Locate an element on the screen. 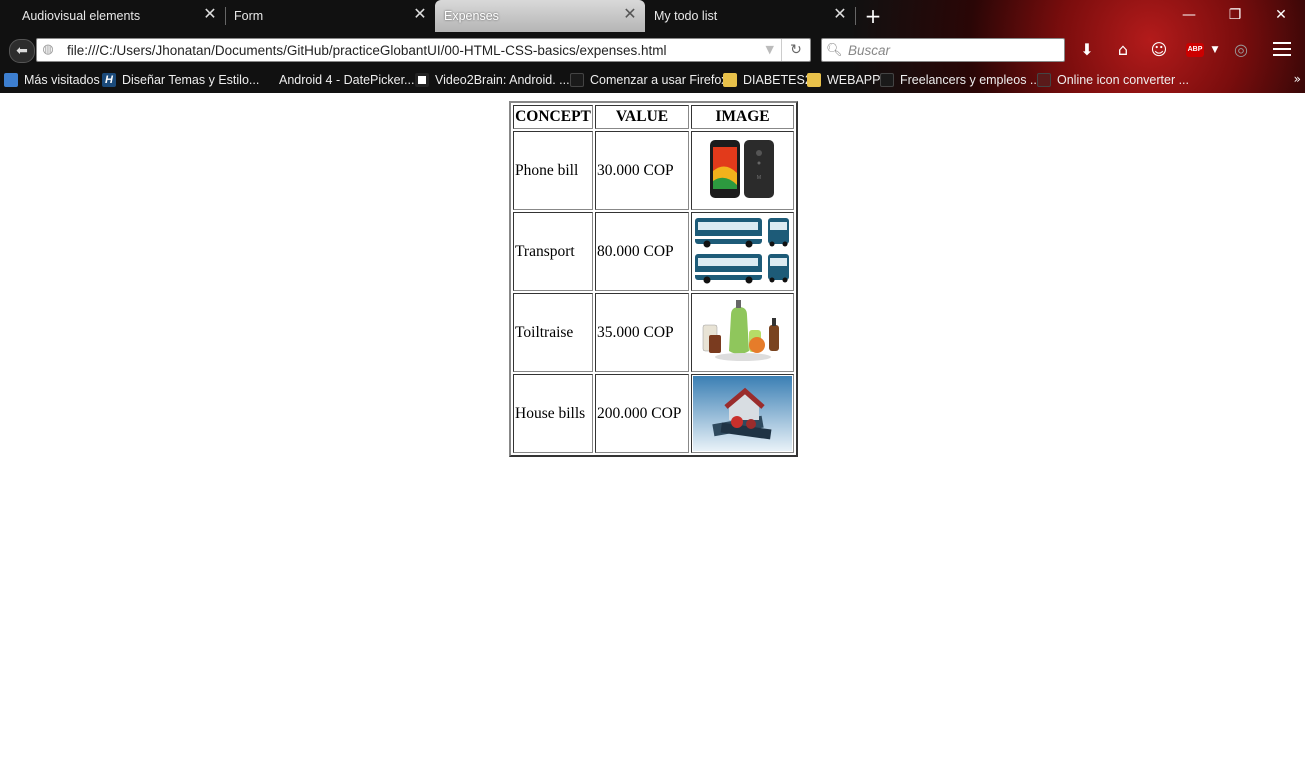 This screenshot has width=1305, height=768. globe-icon: ◍ is located at coordinates (48, 49).